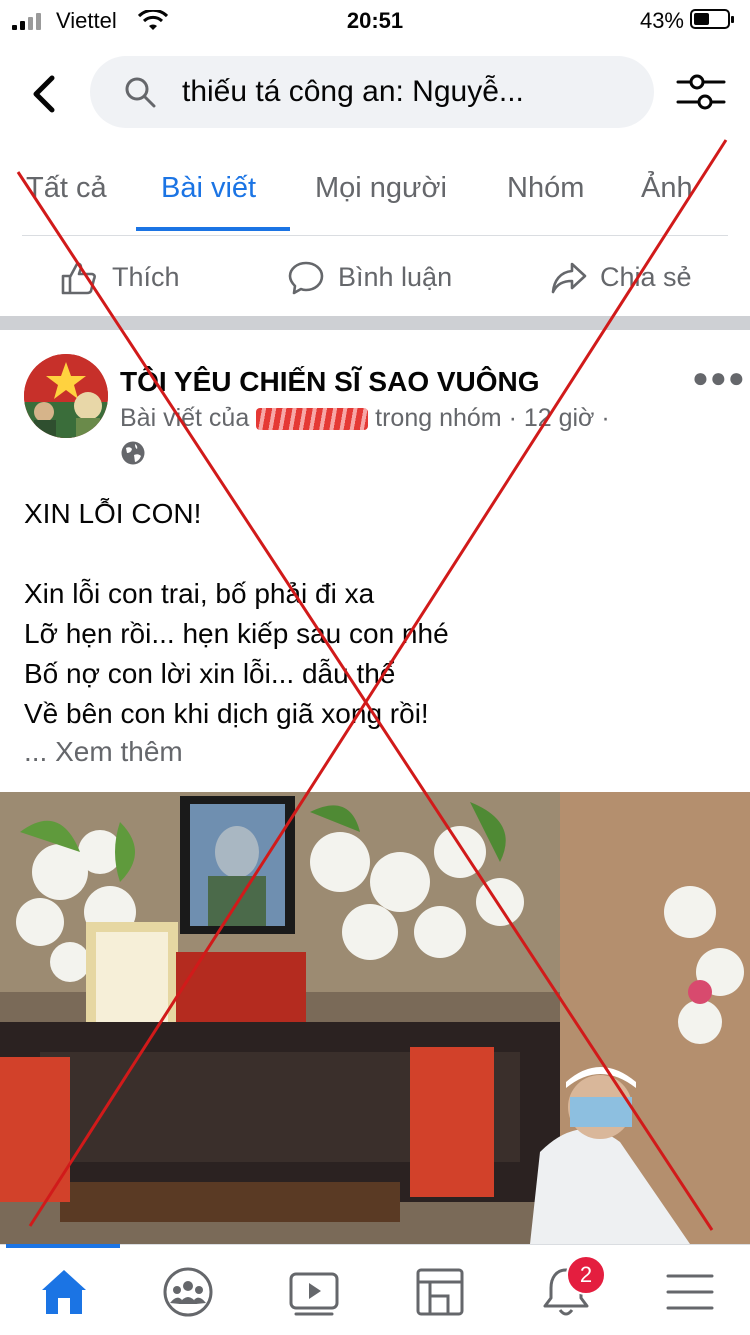 This screenshot has width=750, height=1335. What do you see at coordinates (188, 1292) in the screenshot?
I see `groups-icon` at bounding box center [188, 1292].